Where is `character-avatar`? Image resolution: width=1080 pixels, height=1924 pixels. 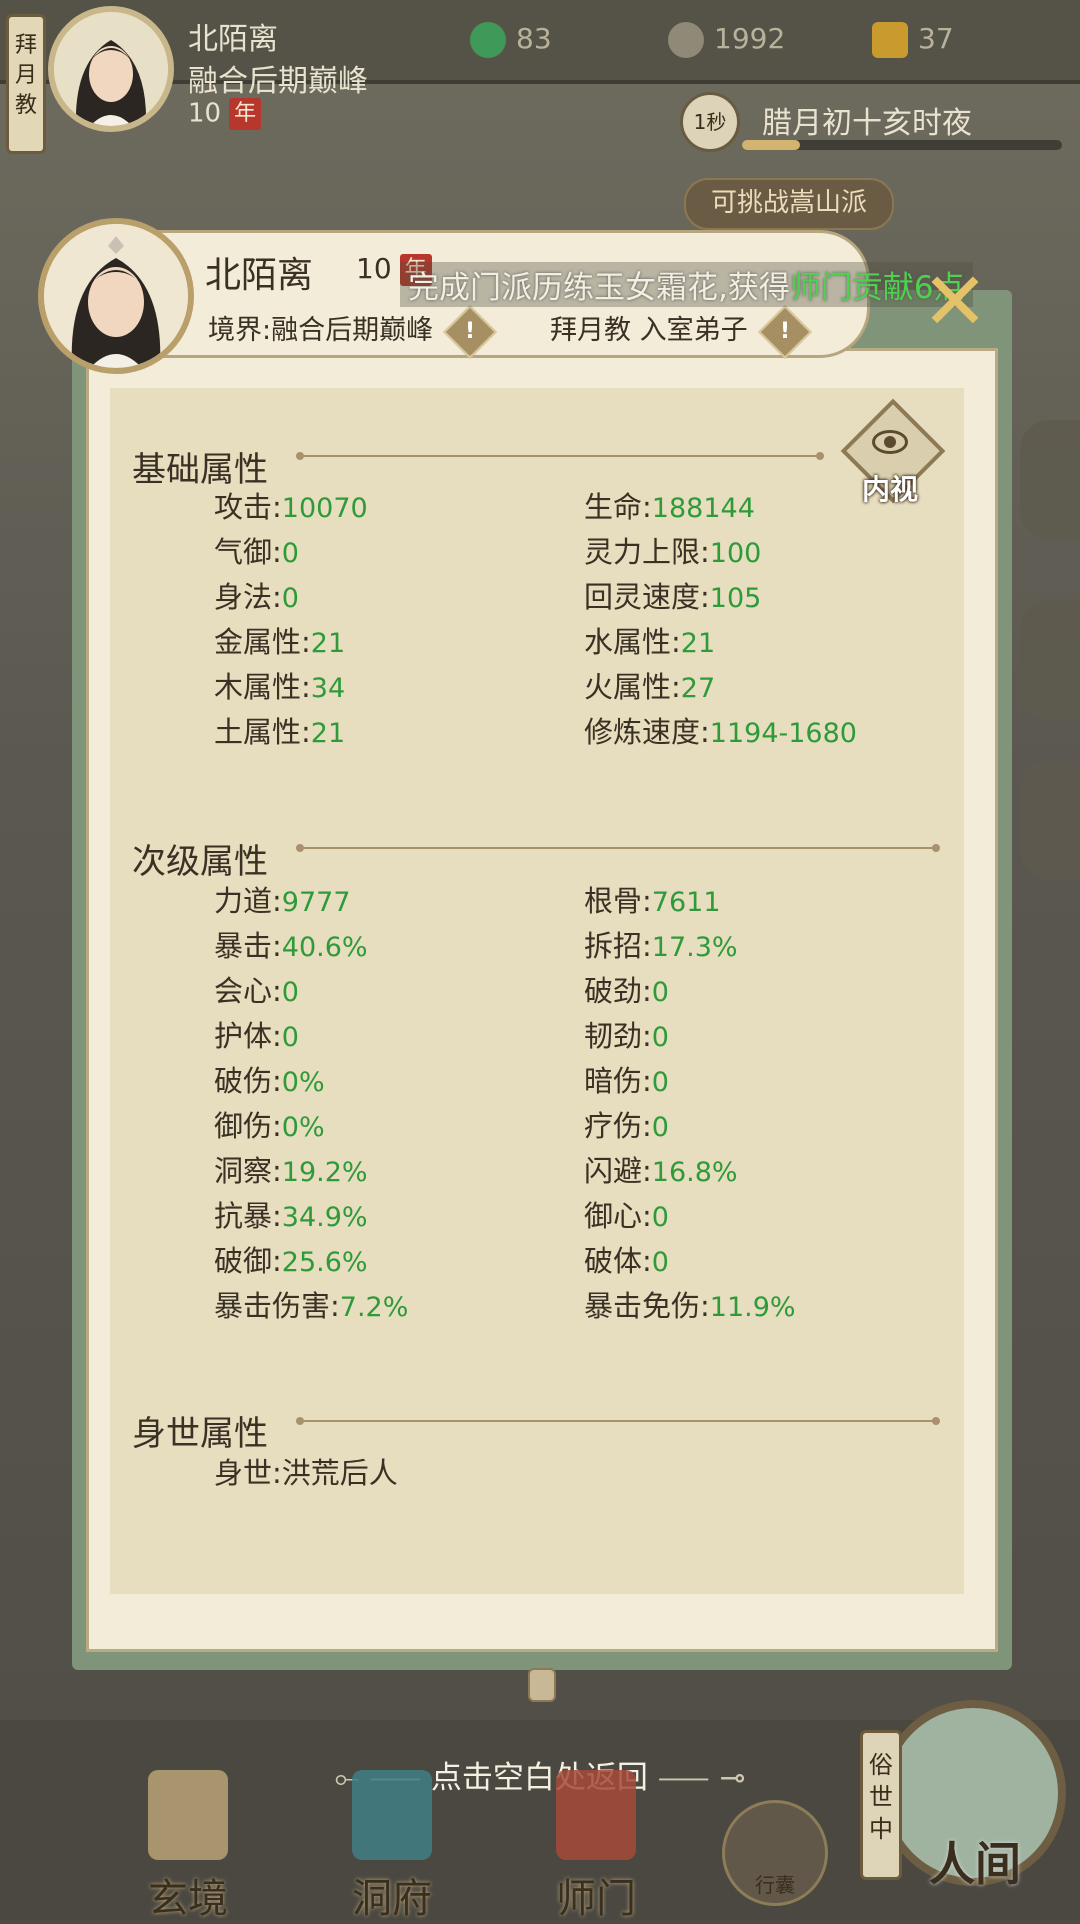
character-avatar is located at coordinates (116, 296).